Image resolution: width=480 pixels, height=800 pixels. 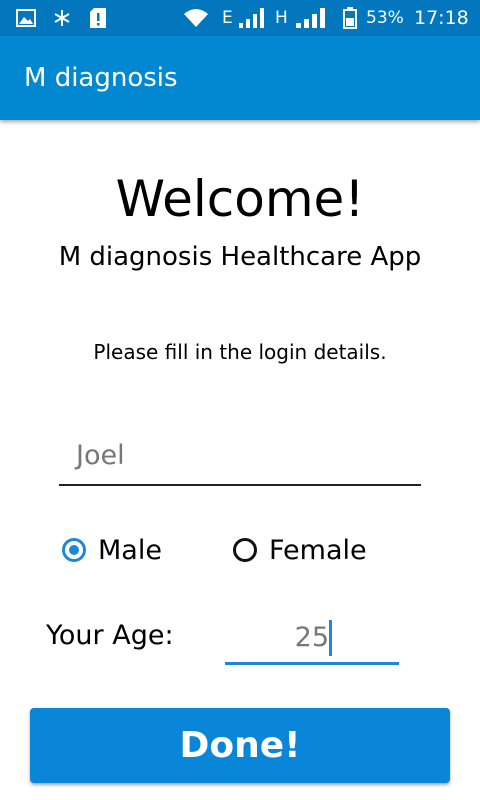 I want to click on done-button-label: Done!, so click(x=240, y=745).